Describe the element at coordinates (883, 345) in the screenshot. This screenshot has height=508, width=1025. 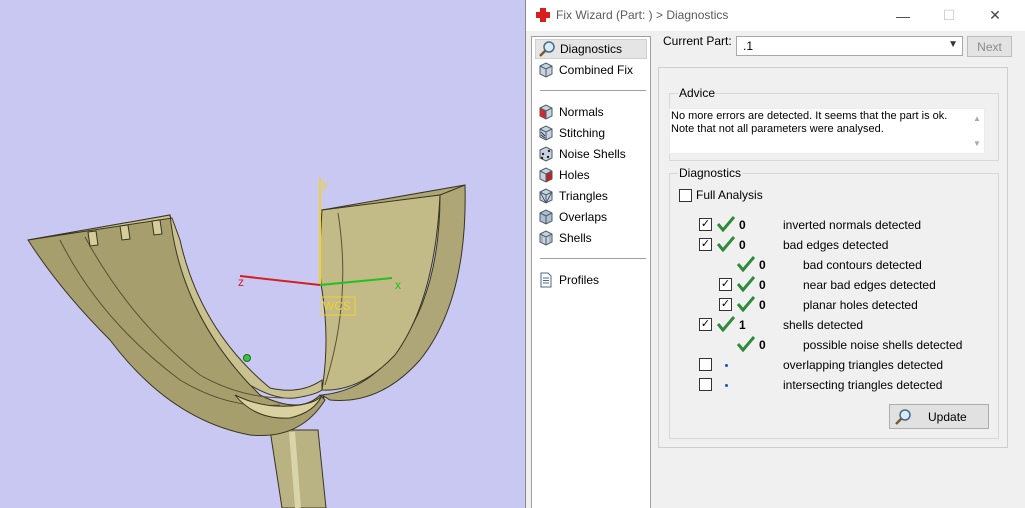
I see `noise-shells-label: possible noise shells detected` at that location.